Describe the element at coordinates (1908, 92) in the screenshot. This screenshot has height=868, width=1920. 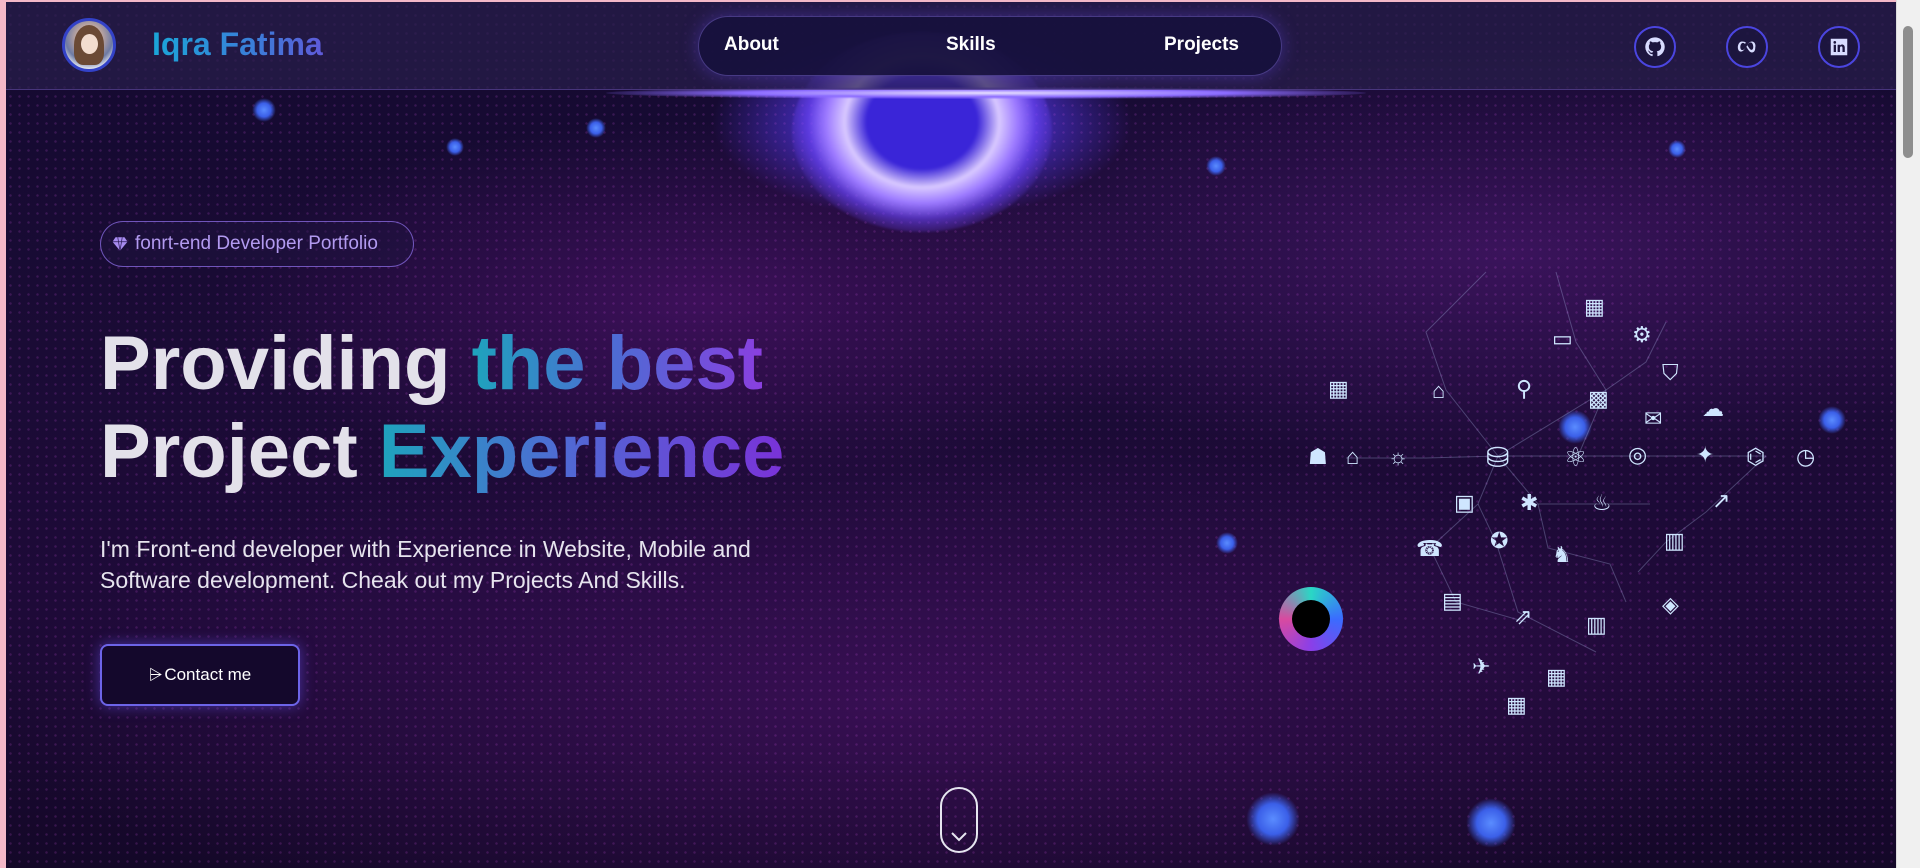
I see `scrollbar-thumb` at that location.